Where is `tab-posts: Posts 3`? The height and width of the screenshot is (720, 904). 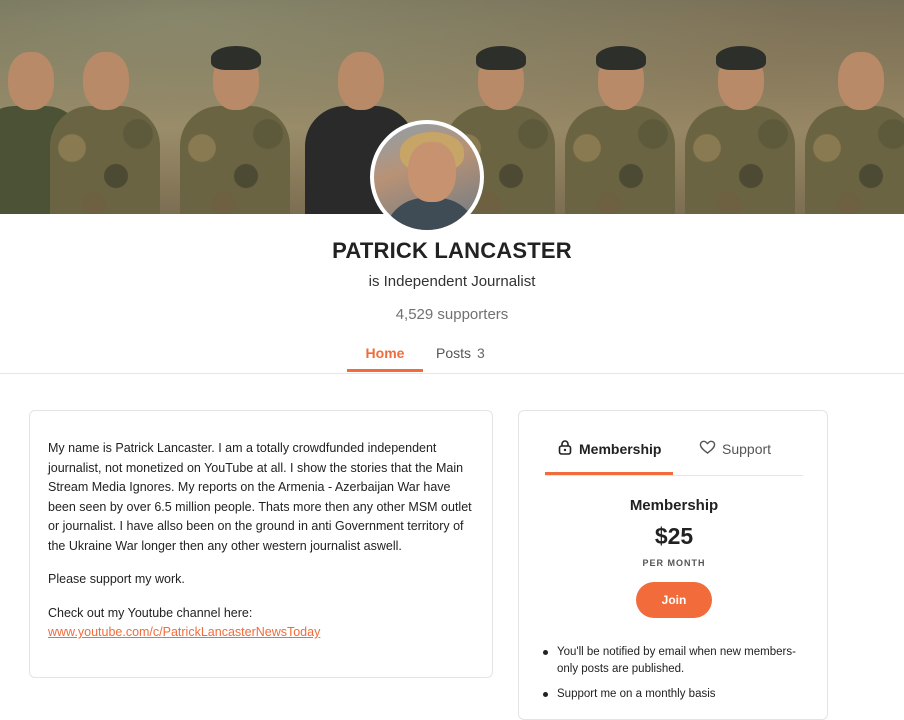 tab-posts: Posts 3 is located at coordinates (468, 354).